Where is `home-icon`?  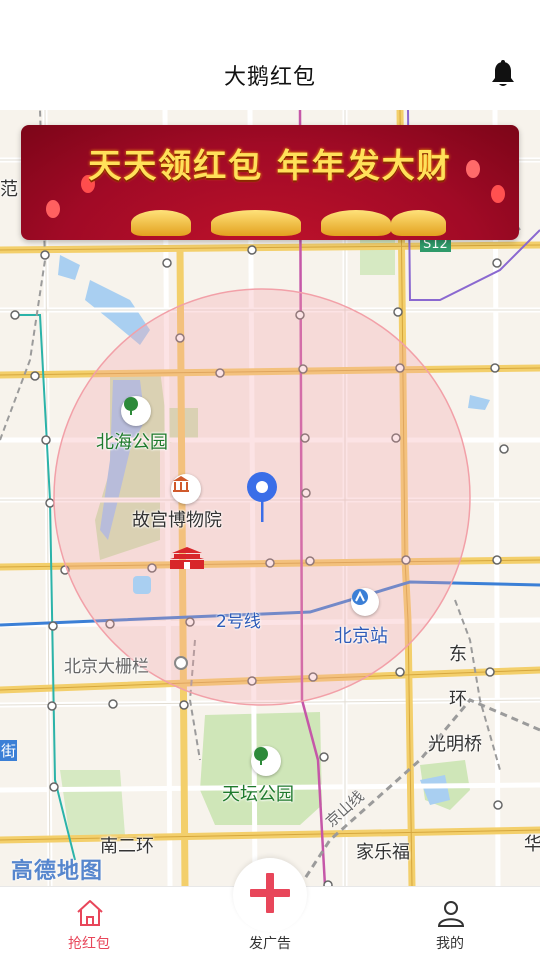
home-icon is located at coordinates (90, 913).